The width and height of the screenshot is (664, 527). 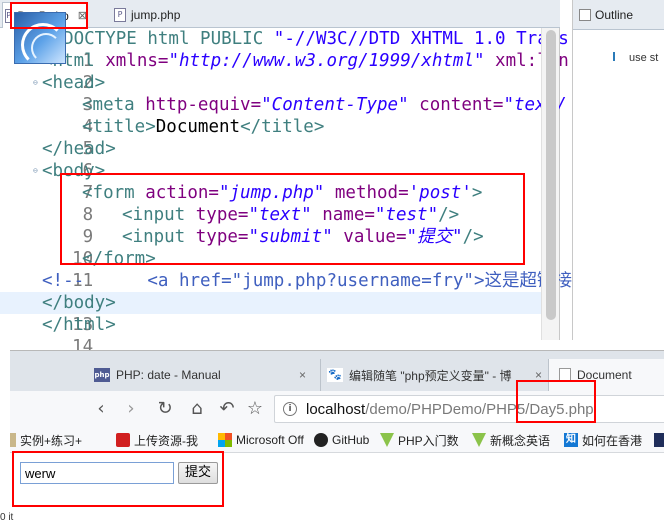 What do you see at coordinates (131, 409) in the screenshot?
I see `forward-arrow-icon: ›` at bounding box center [131, 409].